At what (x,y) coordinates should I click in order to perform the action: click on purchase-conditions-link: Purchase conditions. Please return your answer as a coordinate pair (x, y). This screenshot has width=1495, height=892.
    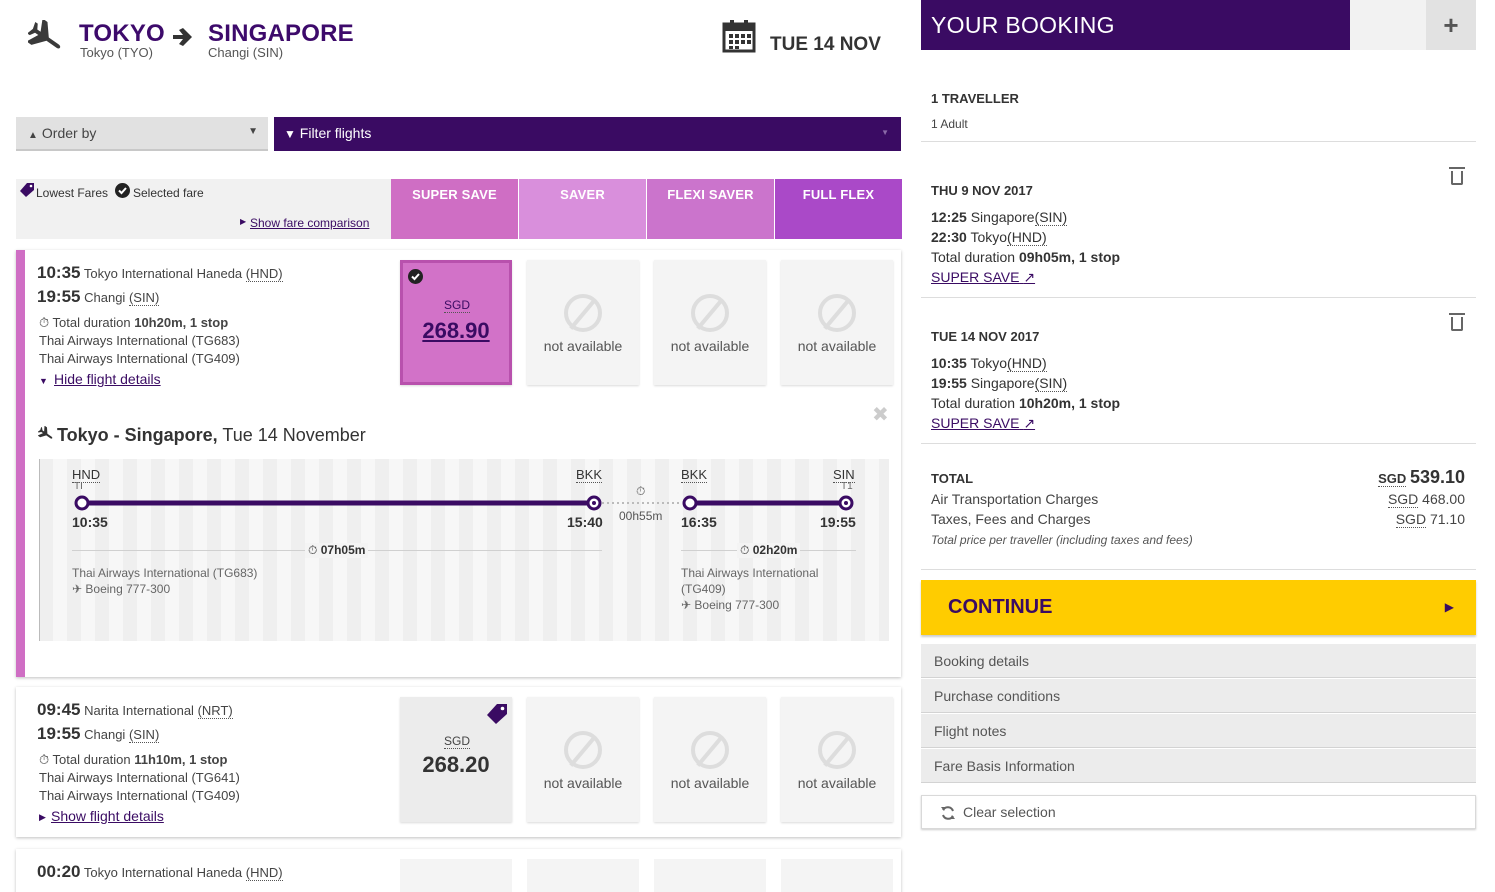
    Looking at the image, I should click on (1198, 696).